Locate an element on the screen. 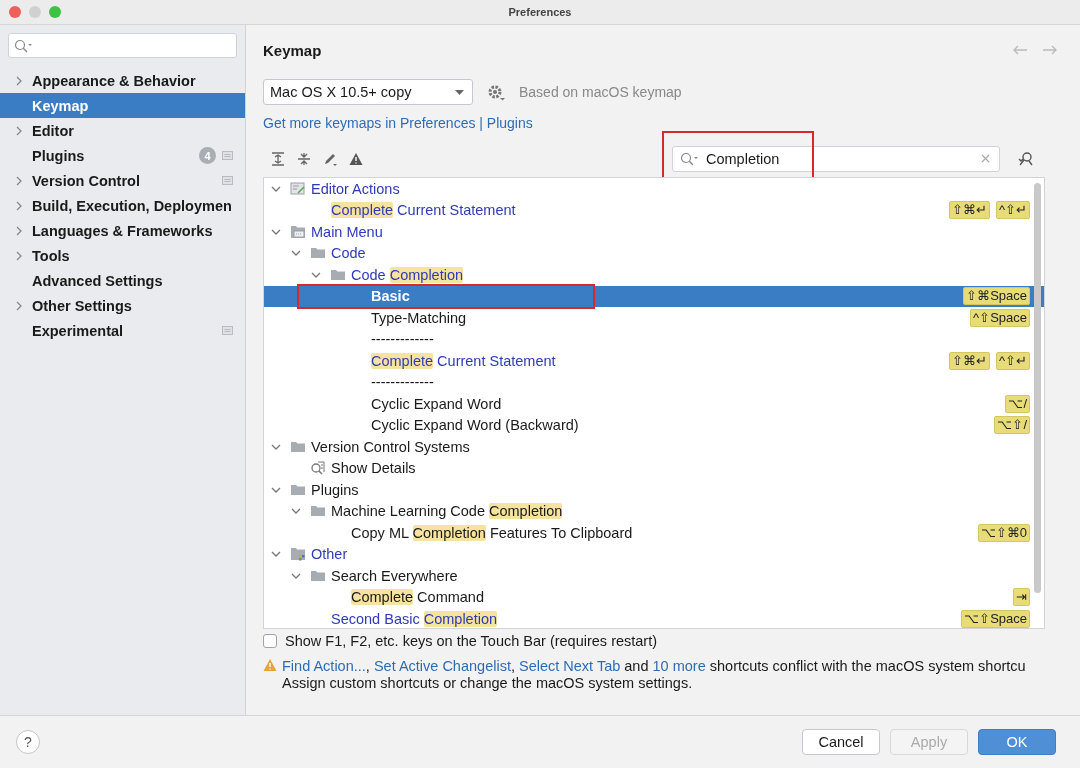  action-label: Cyclic Expand Word (Backward) is located at coordinates (475, 425).